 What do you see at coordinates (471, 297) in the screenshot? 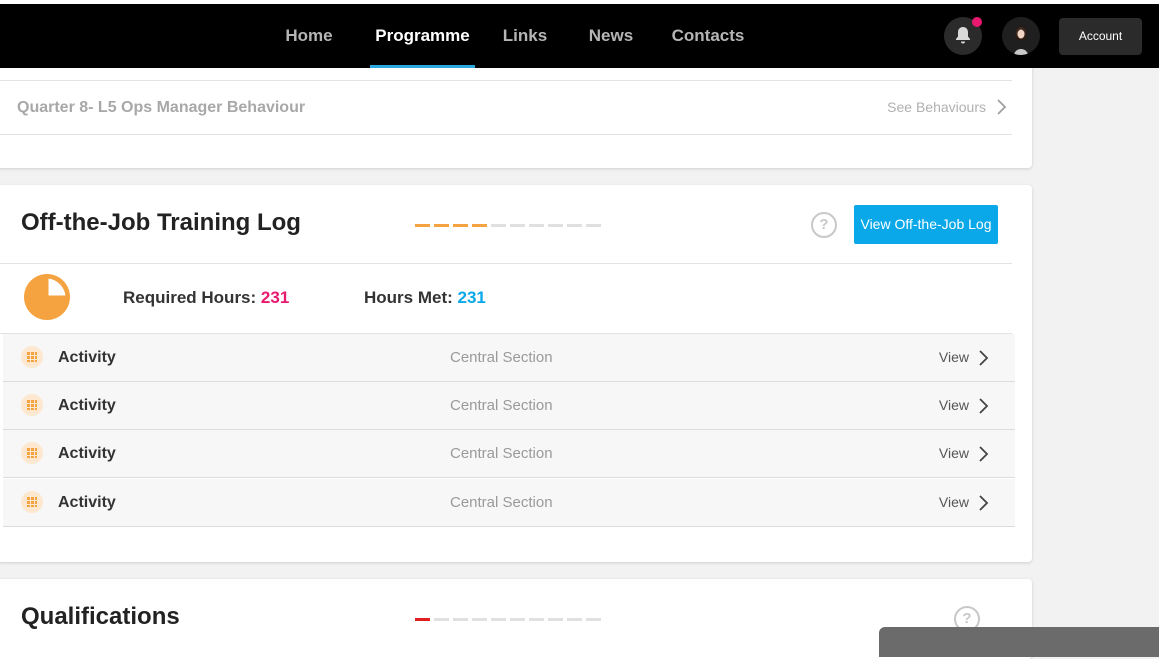
I see `hours-met-value: 231` at bounding box center [471, 297].